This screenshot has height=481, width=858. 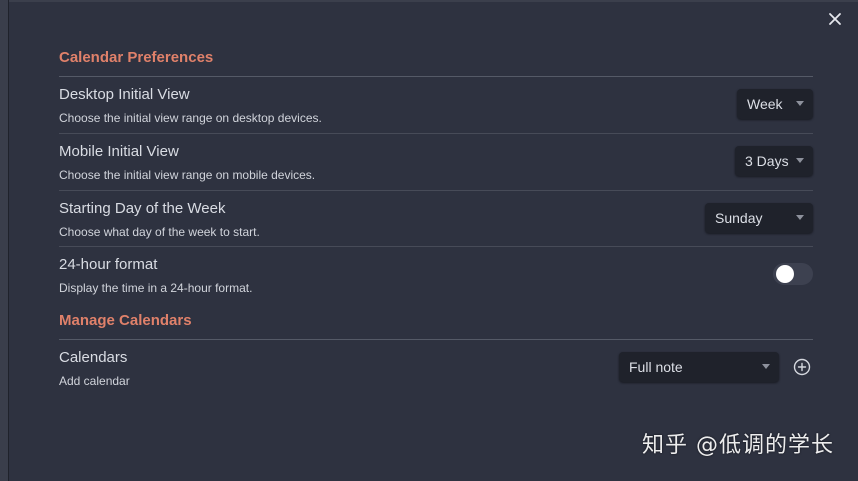 I want to click on setting-name: Starting Day of the Week, so click(x=142, y=208).